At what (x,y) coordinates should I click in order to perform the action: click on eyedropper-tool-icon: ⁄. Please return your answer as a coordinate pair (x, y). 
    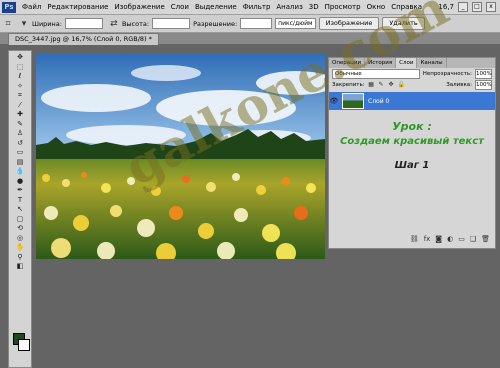
    Looking at the image, I should click on (20, 106).